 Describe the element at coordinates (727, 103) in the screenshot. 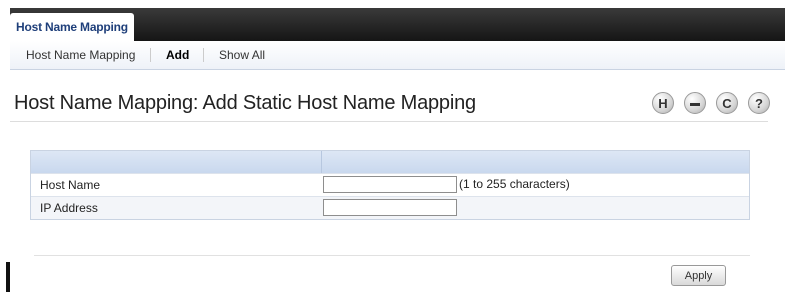

I see `refresh-icon: C` at that location.